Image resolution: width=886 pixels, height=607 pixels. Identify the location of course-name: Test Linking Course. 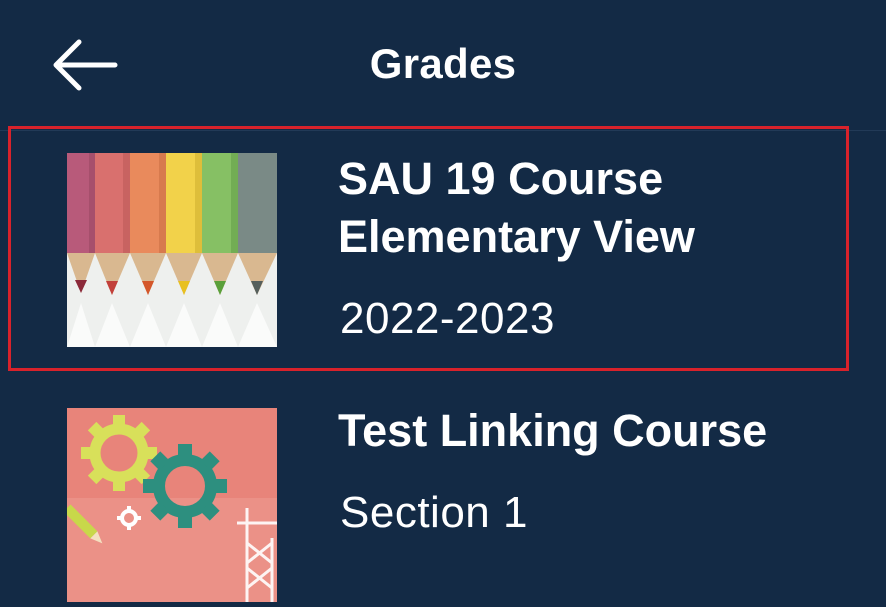
(553, 430).